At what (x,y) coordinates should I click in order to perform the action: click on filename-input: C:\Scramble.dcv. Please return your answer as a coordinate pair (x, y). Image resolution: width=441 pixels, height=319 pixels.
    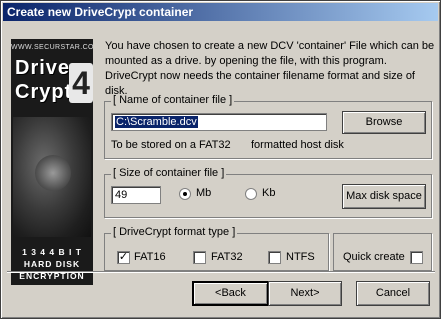
    Looking at the image, I should click on (219, 122).